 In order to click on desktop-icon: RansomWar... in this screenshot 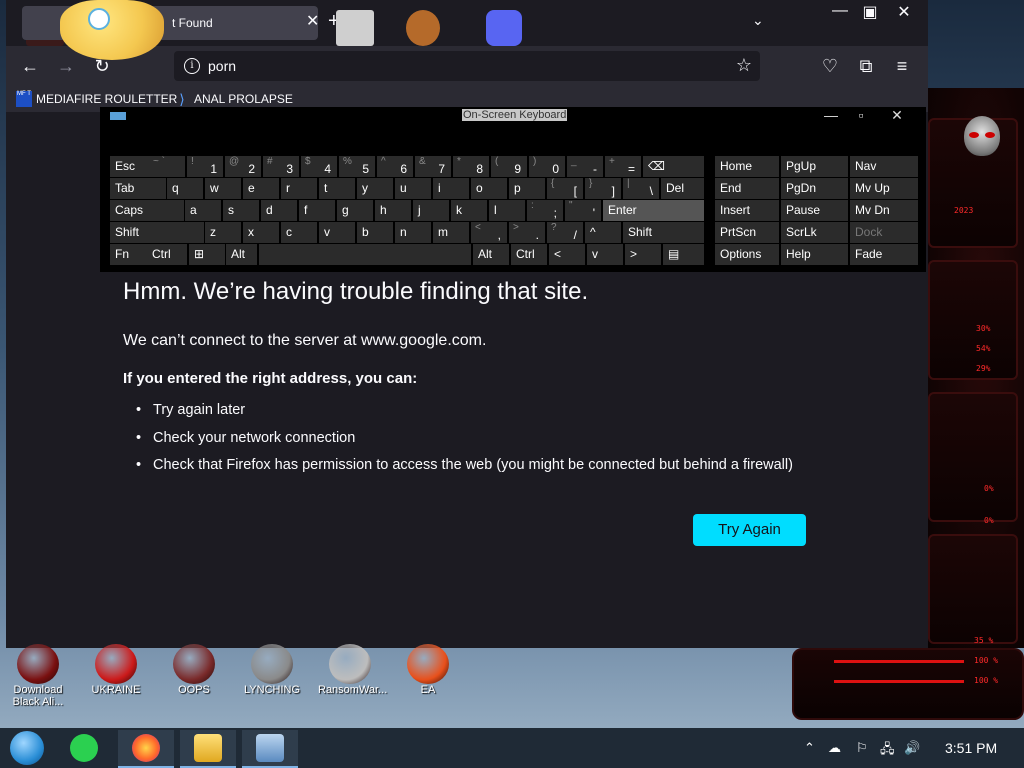, I will do `click(352, 670)`.